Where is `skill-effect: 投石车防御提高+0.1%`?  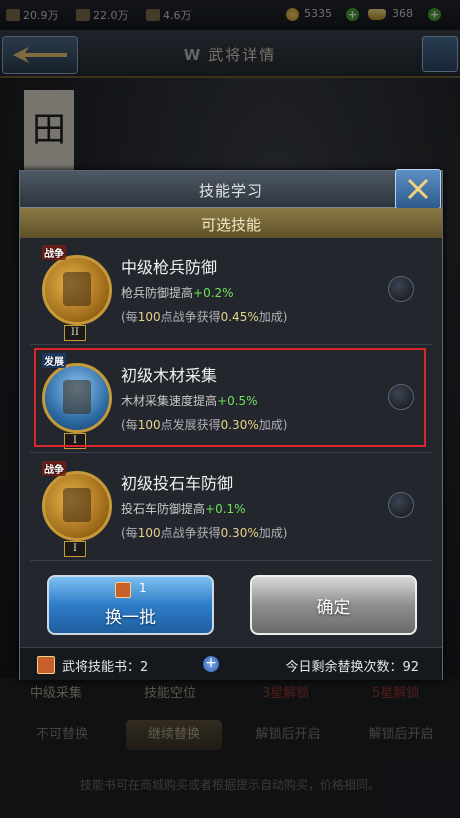 skill-effect: 投石车防御提高+0.1% is located at coordinates (183, 509).